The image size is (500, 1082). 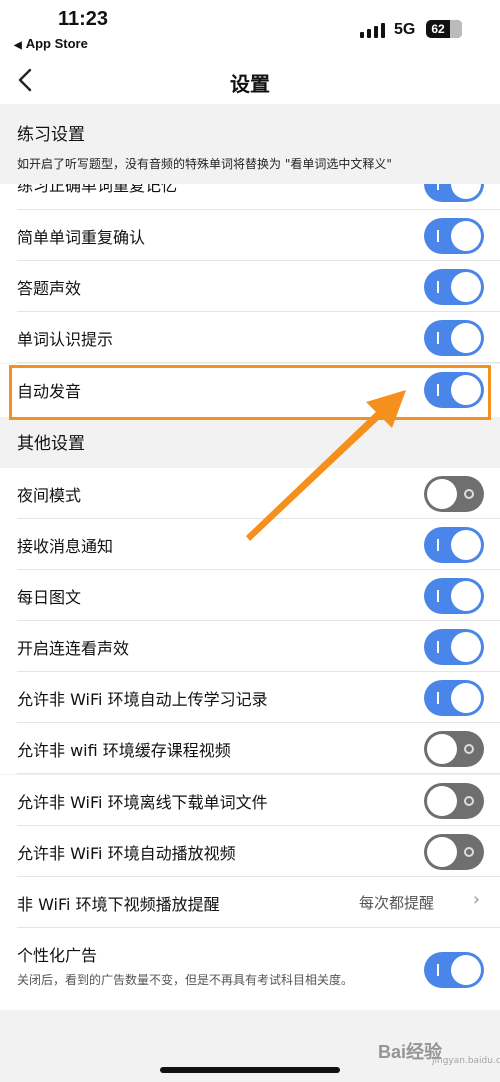 I want to click on row-label: 允许非 WiFi 环境自动上传学习记录, so click(x=142, y=699).